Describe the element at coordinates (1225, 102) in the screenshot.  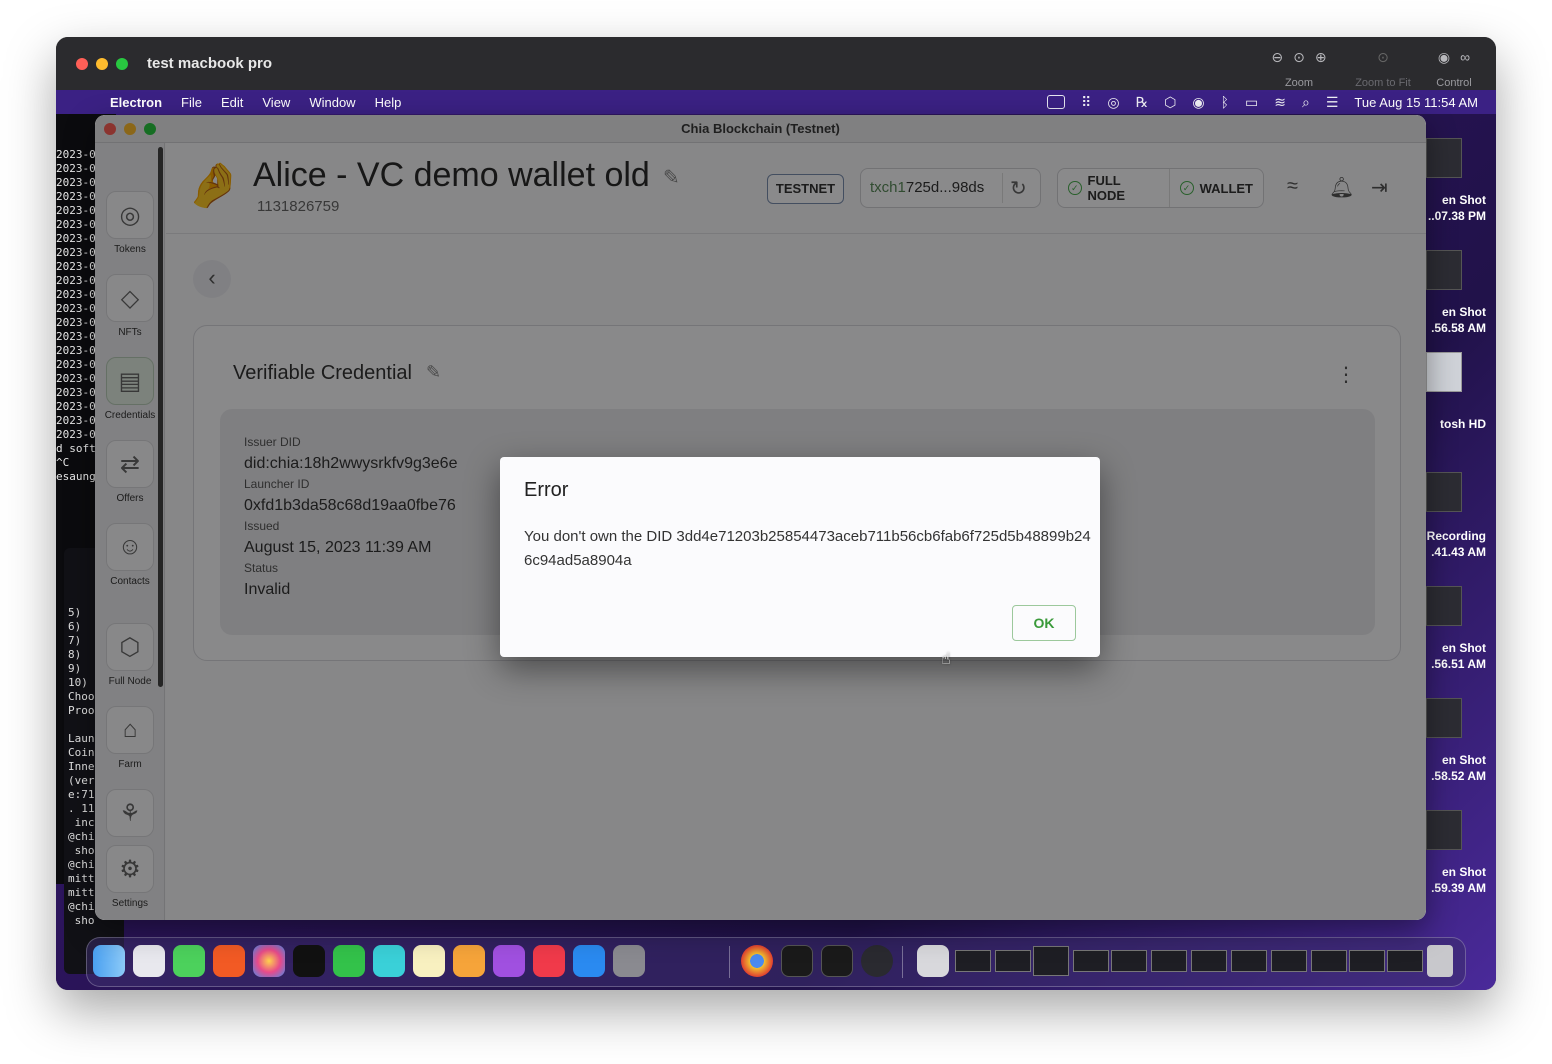
I see `bluetooth-icon: ᛒ` at that location.